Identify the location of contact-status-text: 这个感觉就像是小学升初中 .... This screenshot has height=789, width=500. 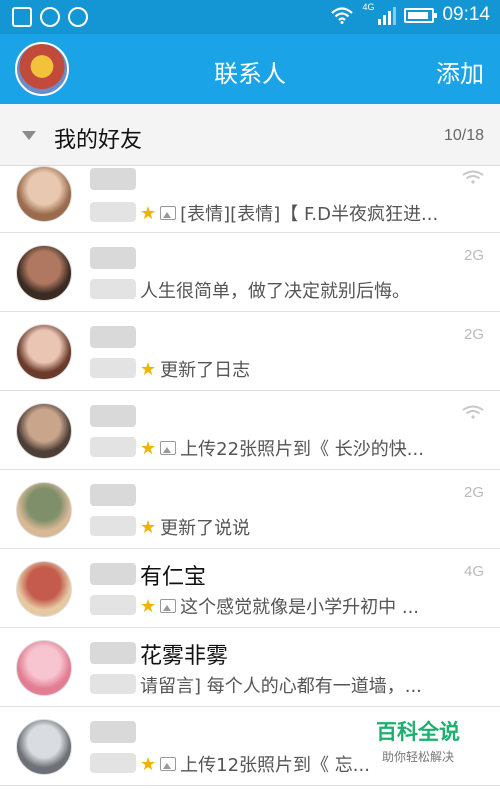
(300, 607).